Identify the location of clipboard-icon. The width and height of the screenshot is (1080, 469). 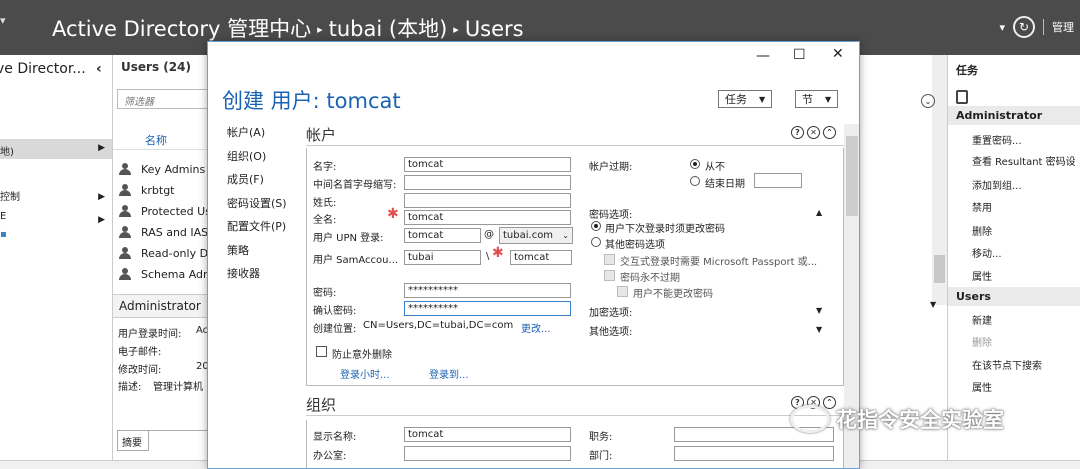
(962, 97).